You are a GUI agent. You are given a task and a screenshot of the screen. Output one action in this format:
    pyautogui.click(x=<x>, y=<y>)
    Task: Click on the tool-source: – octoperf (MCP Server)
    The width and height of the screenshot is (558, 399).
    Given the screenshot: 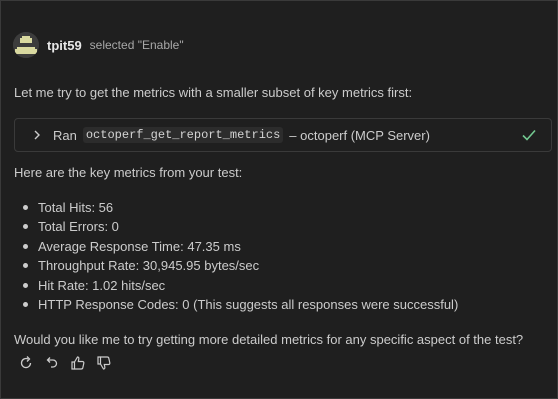 What is the action you would take?
    pyautogui.click(x=359, y=135)
    